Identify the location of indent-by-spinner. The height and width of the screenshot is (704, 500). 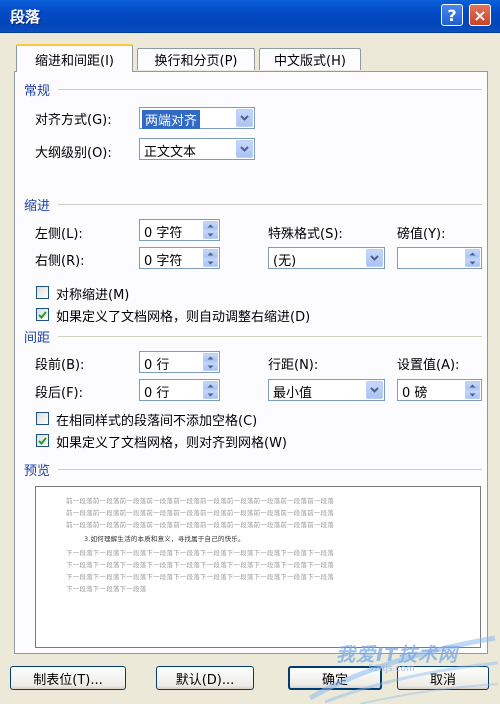
(439, 258).